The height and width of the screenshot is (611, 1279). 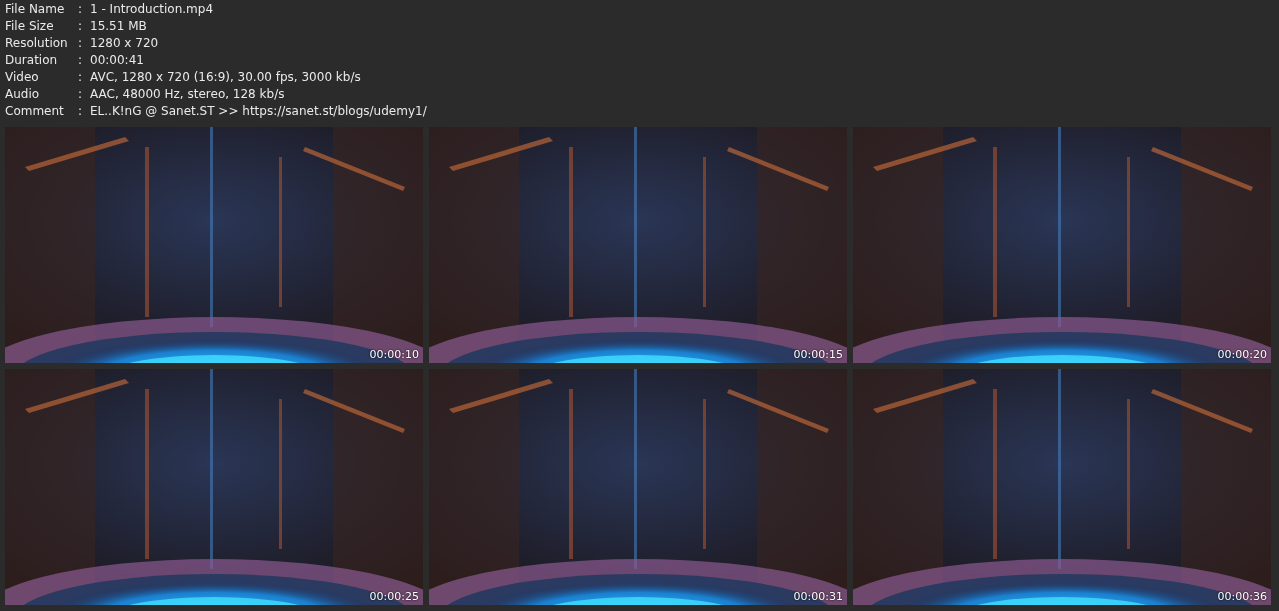 I want to click on timestamp: 00:00:10, so click(x=394, y=354).